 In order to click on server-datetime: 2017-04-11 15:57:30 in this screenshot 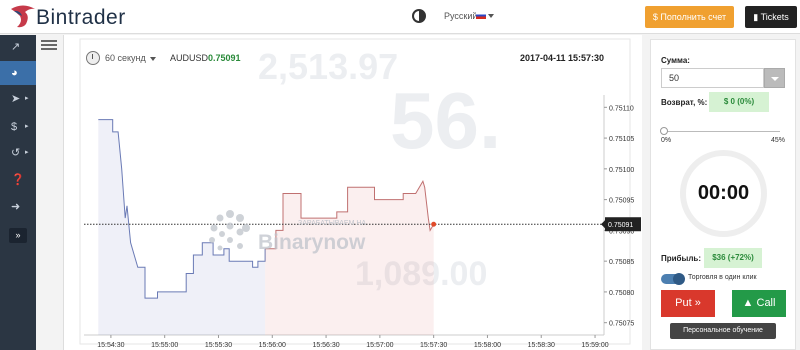, I will do `click(562, 58)`.